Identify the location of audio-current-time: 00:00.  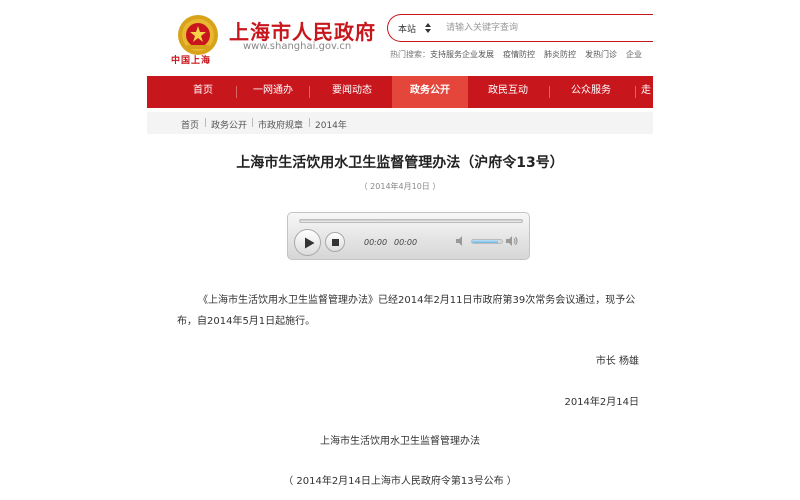
(376, 242).